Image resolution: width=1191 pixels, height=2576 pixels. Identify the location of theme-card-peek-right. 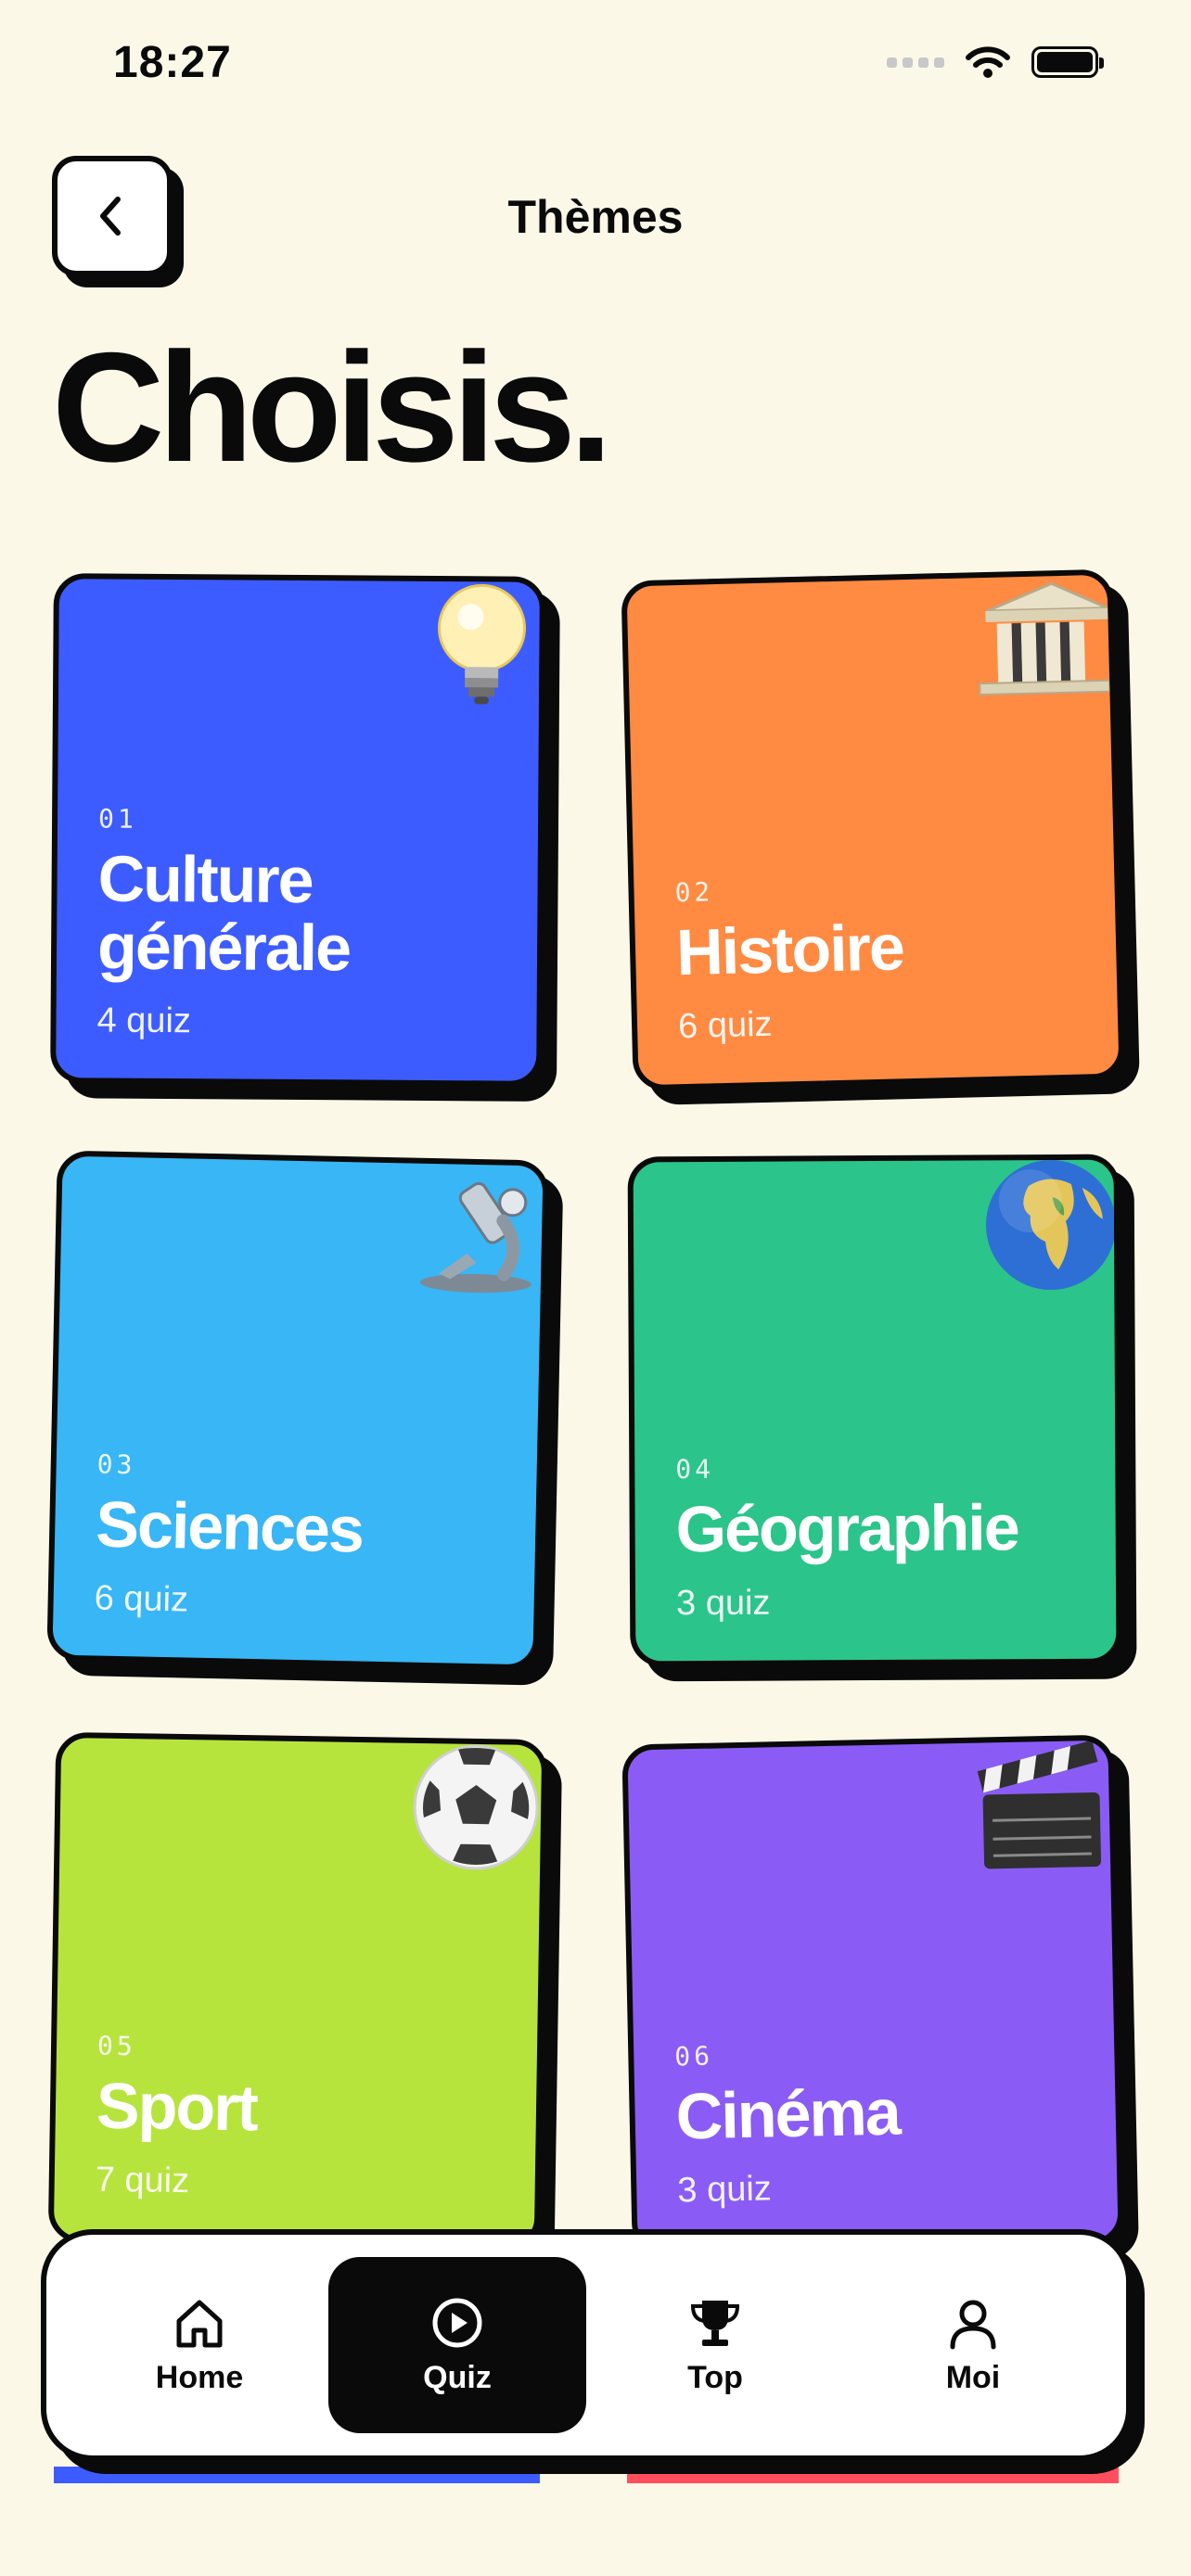
(873, 2475).